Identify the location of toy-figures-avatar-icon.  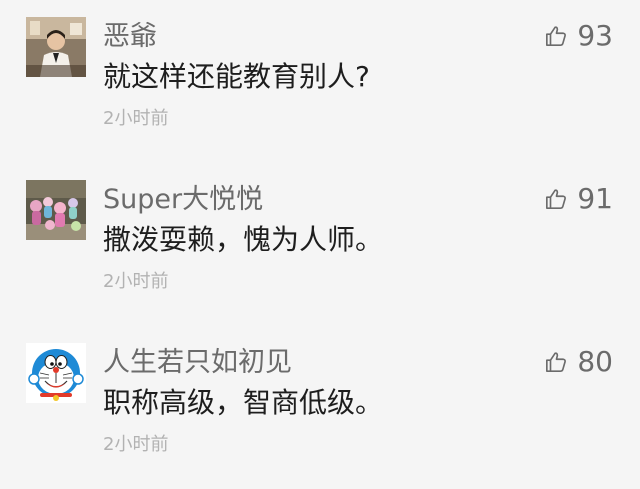
(56, 210).